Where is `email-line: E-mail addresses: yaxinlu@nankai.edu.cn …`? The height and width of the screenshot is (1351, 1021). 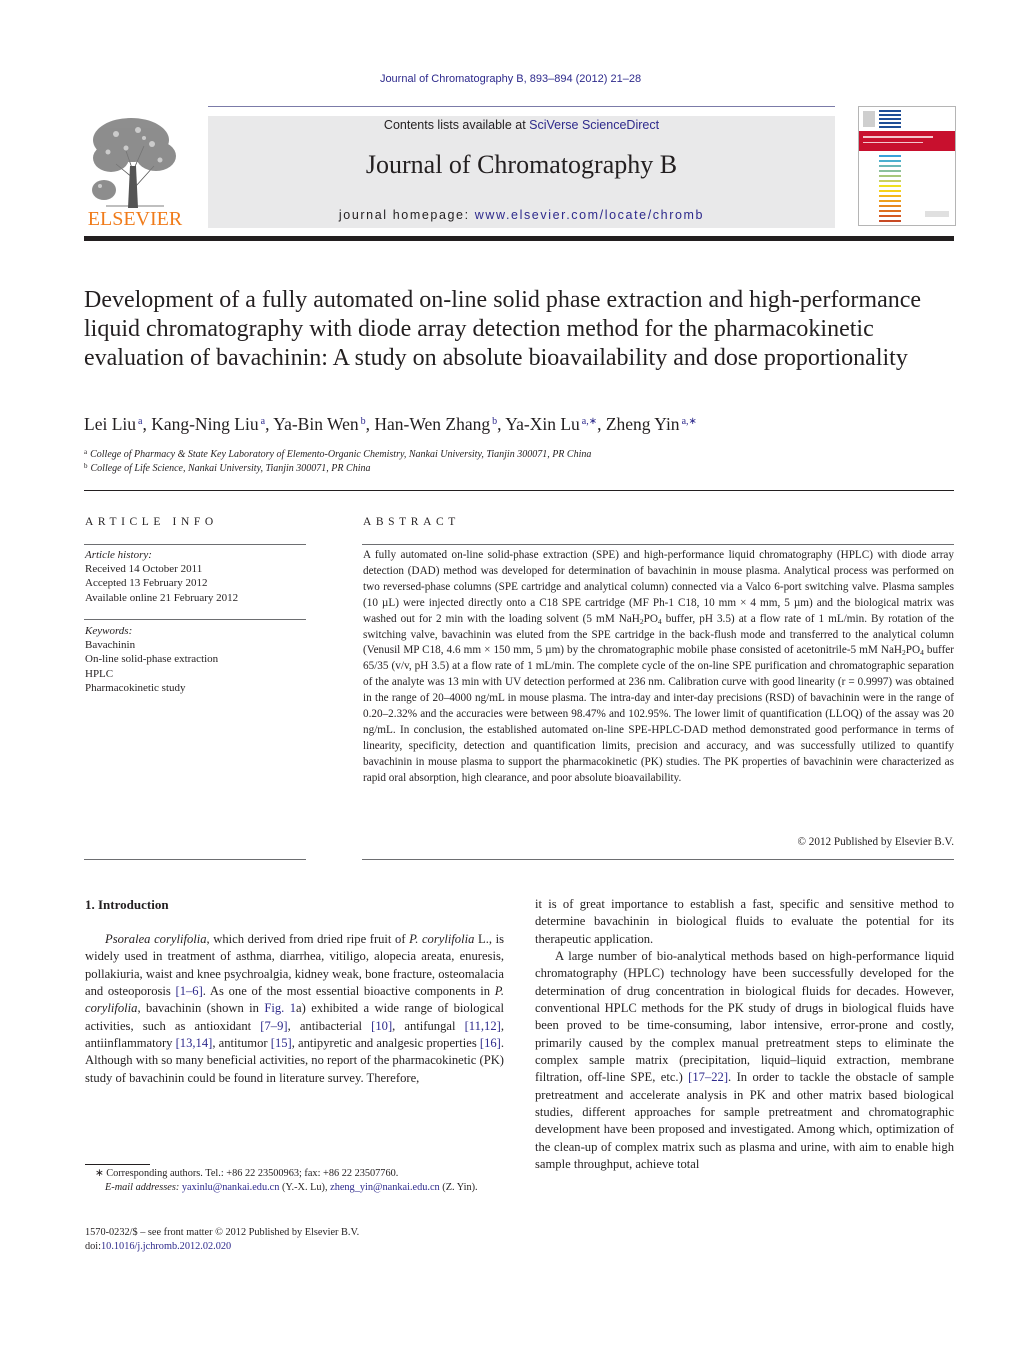 email-line: E-mail addresses: yaxinlu@nankai.edu.cn … is located at coordinates (295, 1188).